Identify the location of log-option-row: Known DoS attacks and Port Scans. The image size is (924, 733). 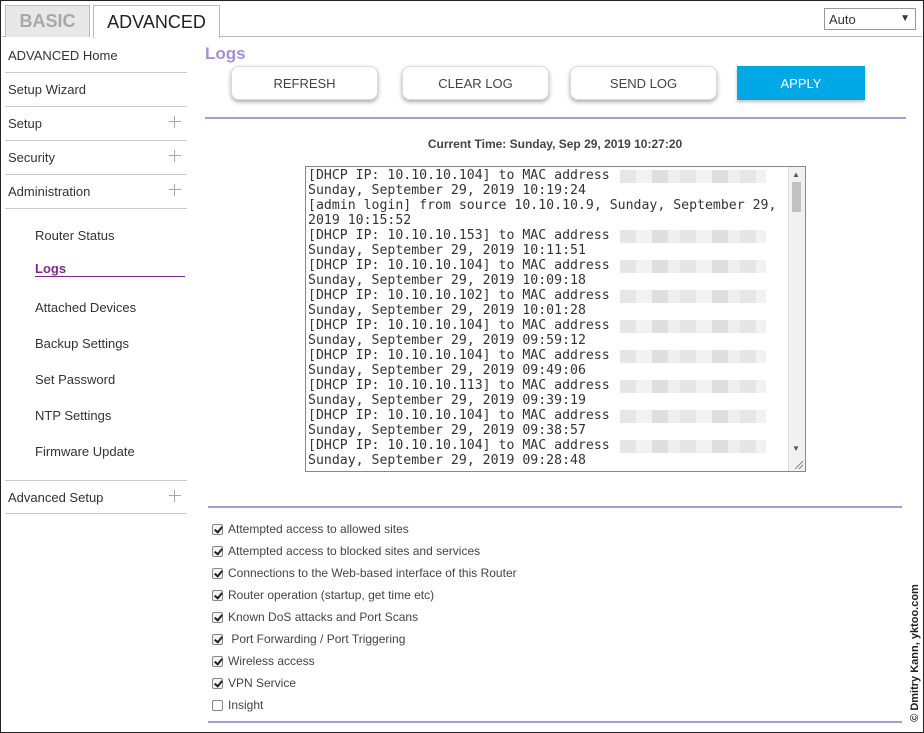
(315, 617).